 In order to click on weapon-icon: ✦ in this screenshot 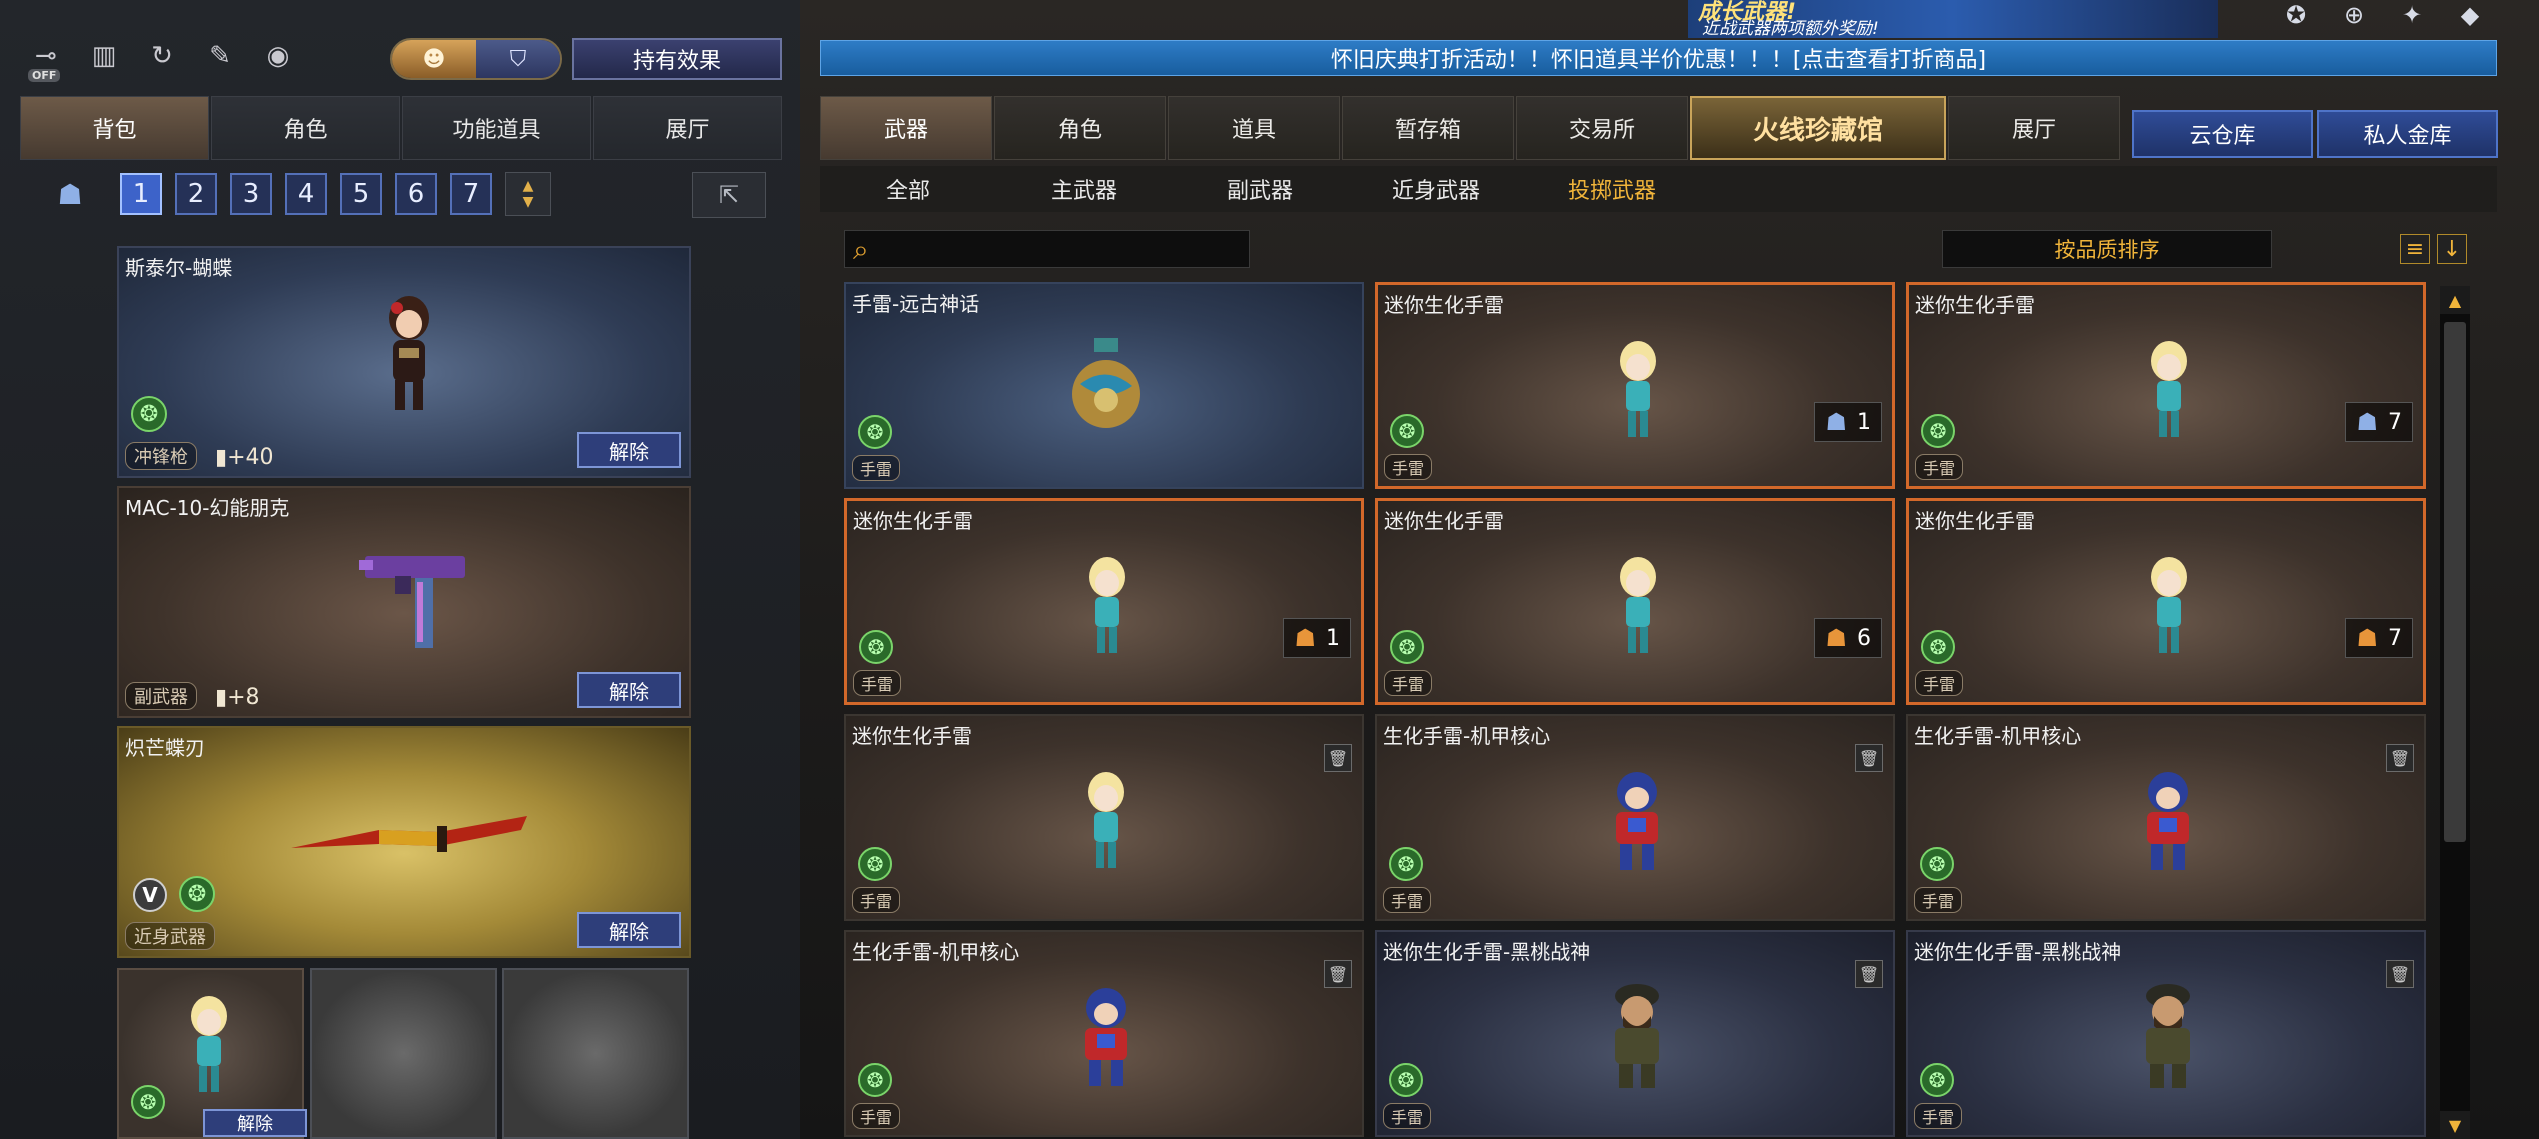, I will do `click(2412, 15)`.